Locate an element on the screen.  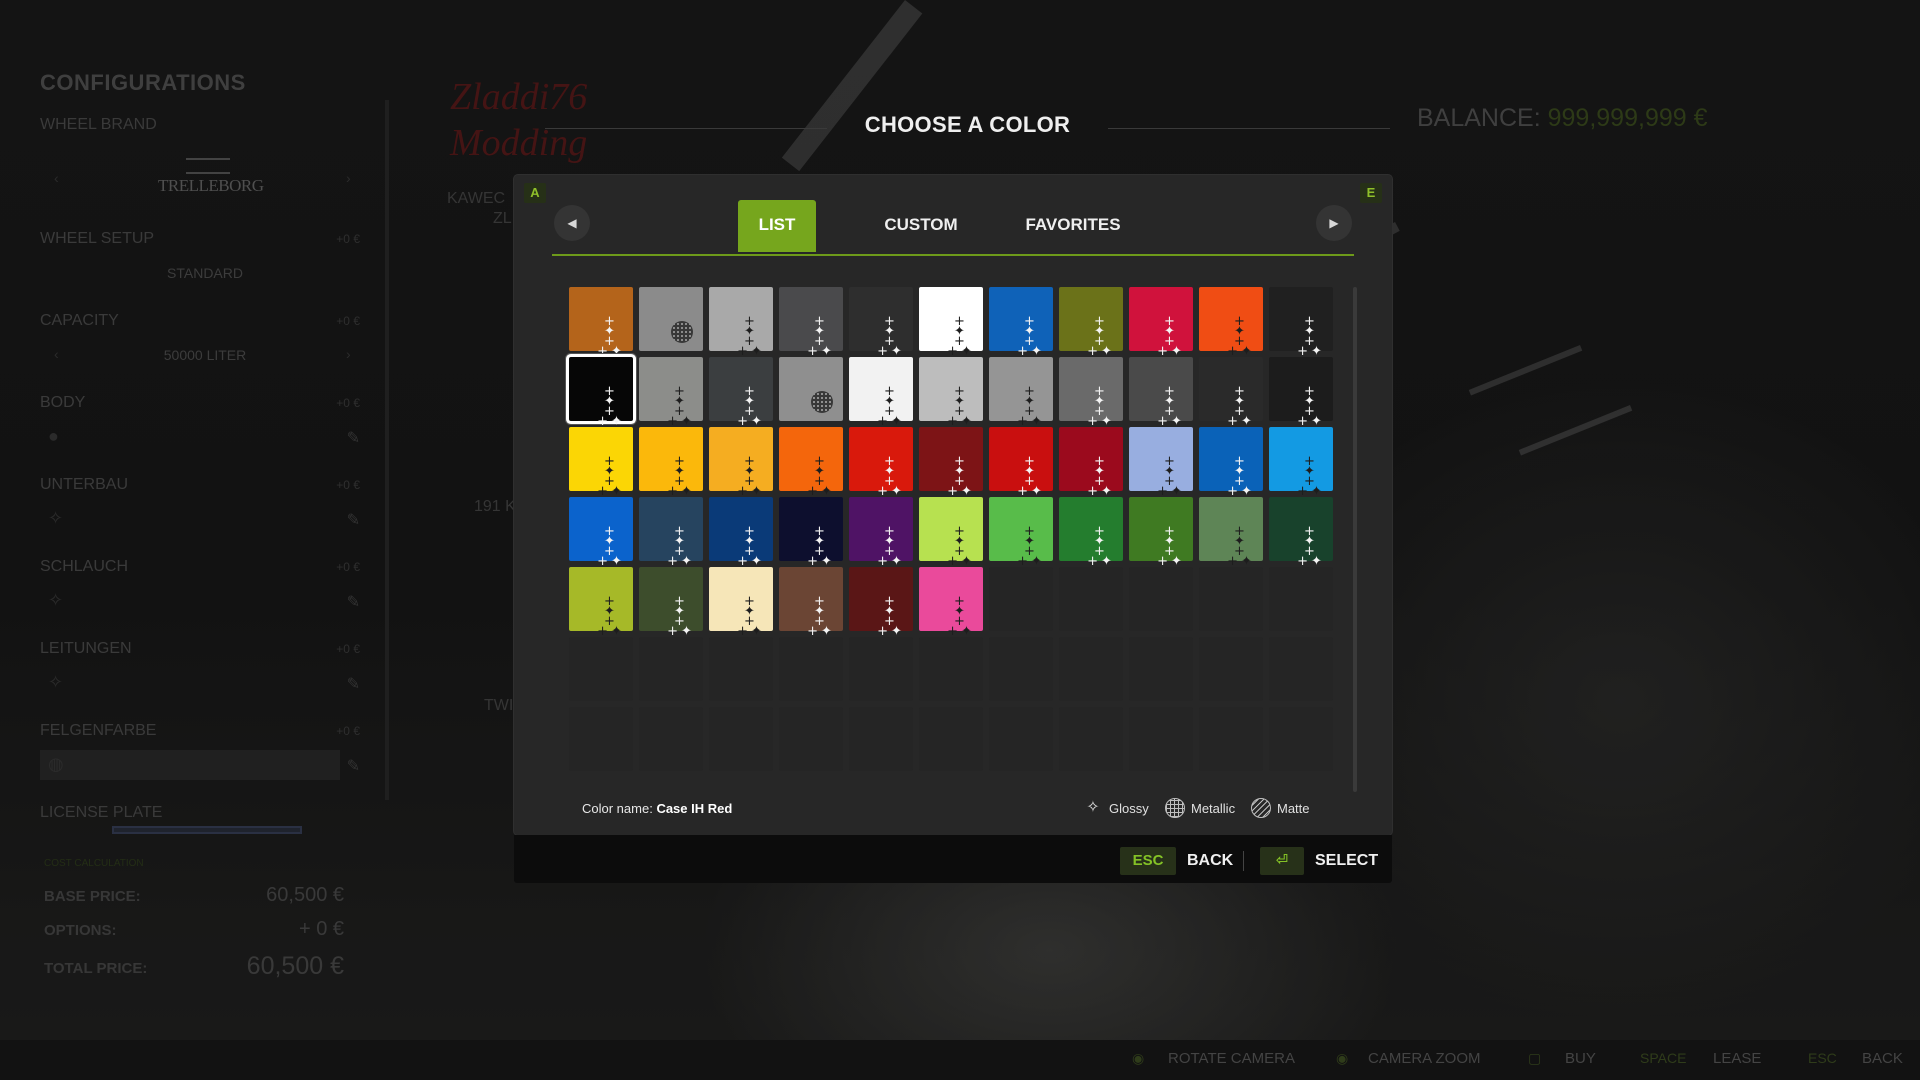
empty-swatch-slot is located at coordinates (1021, 599).